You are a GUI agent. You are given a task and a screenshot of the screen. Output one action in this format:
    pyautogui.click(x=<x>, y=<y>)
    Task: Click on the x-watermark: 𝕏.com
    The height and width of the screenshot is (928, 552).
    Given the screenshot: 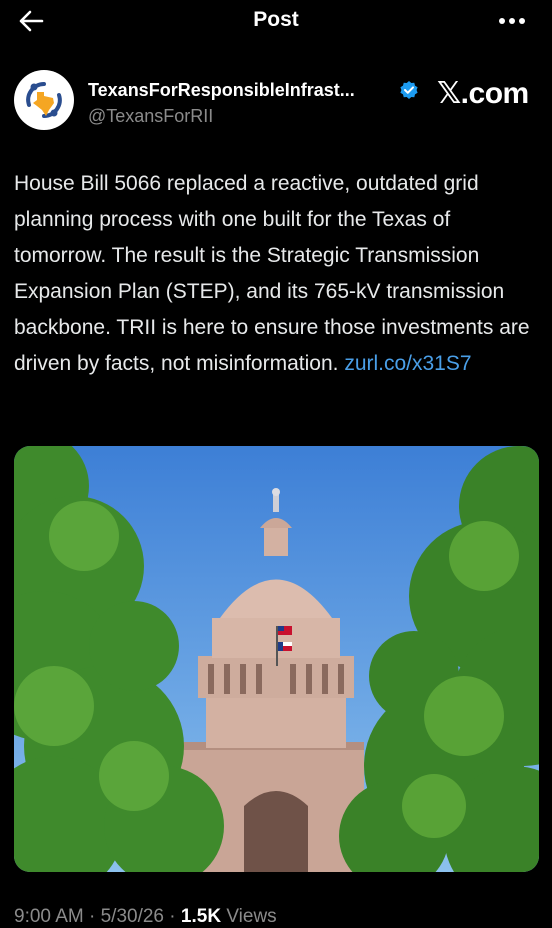 What is the action you would take?
    pyautogui.click(x=483, y=93)
    